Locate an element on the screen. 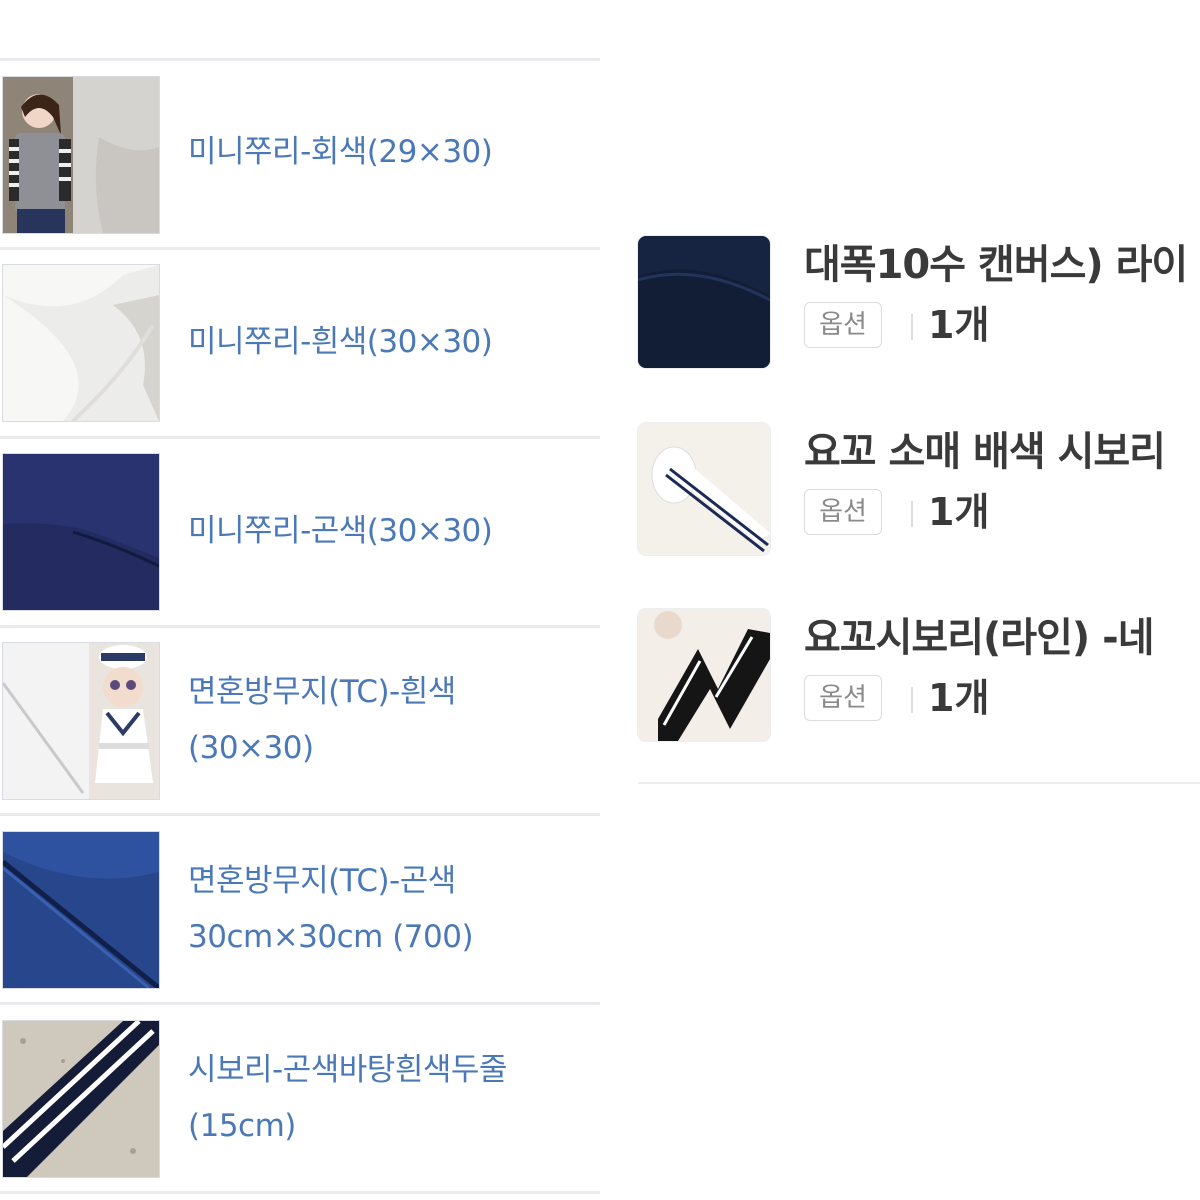  list-item: 미니쭈리-흰색(30×30) is located at coordinates (300, 344).